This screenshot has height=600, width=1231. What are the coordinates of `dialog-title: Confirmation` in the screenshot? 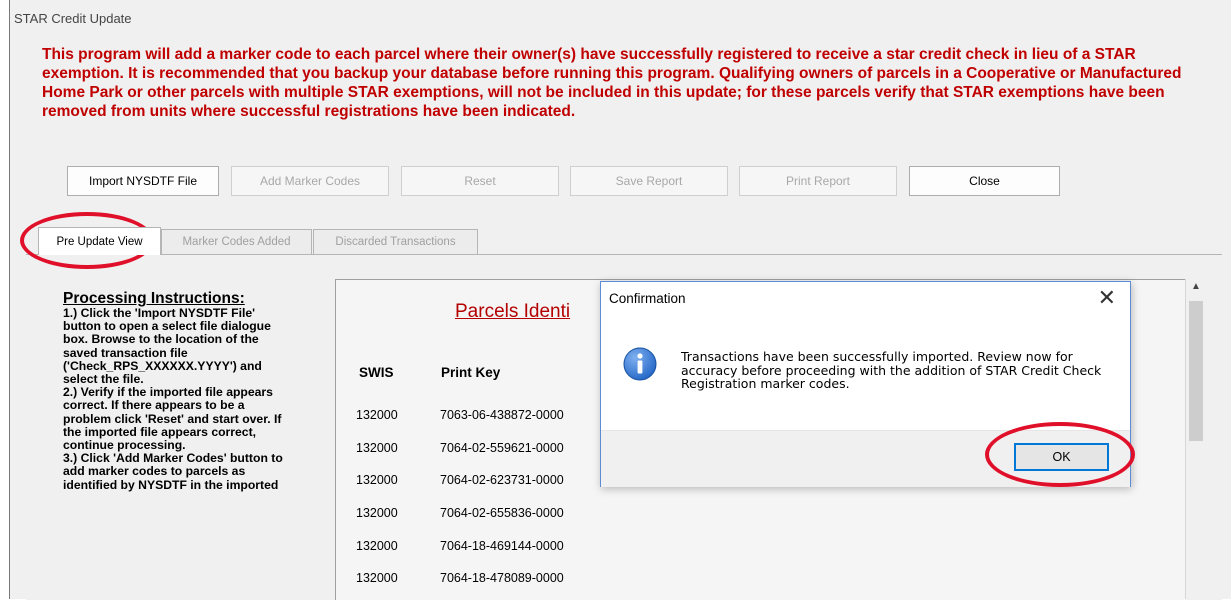 It's located at (647, 298).